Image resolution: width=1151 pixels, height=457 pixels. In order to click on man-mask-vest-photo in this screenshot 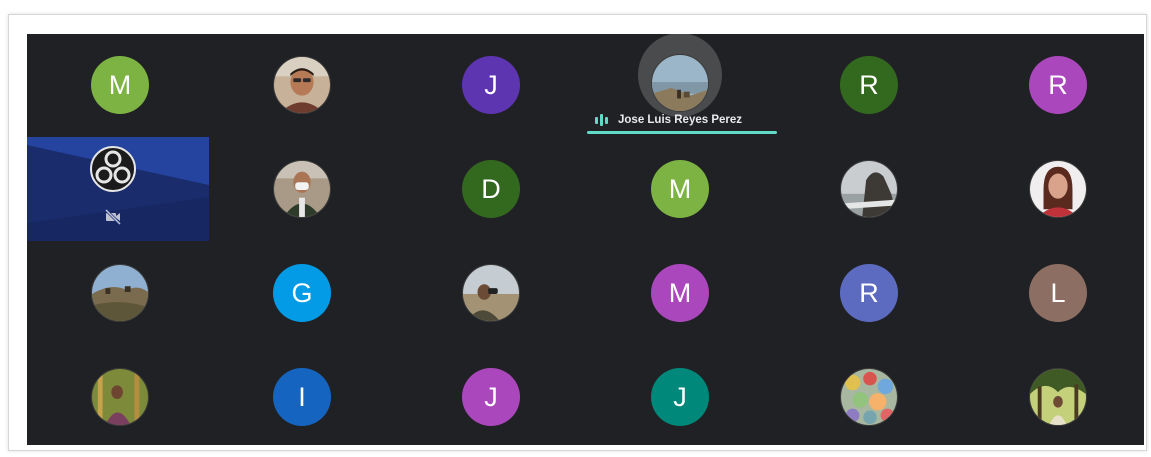, I will do `click(302, 189)`.